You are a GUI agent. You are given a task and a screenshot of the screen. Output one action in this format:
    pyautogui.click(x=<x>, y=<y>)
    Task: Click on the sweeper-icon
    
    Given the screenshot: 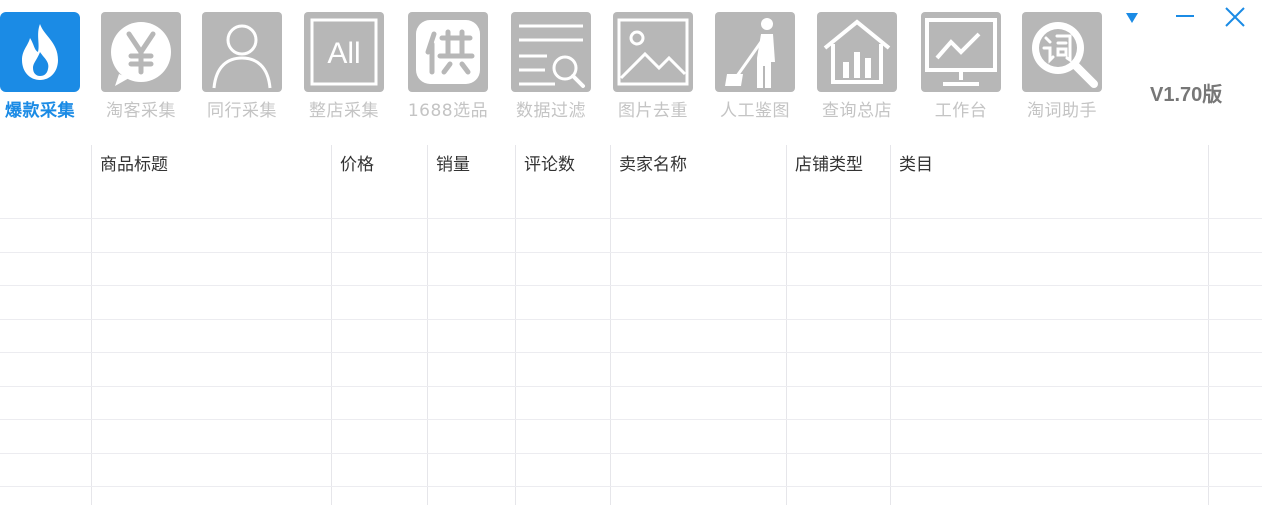 What is the action you would take?
    pyautogui.click(x=755, y=52)
    